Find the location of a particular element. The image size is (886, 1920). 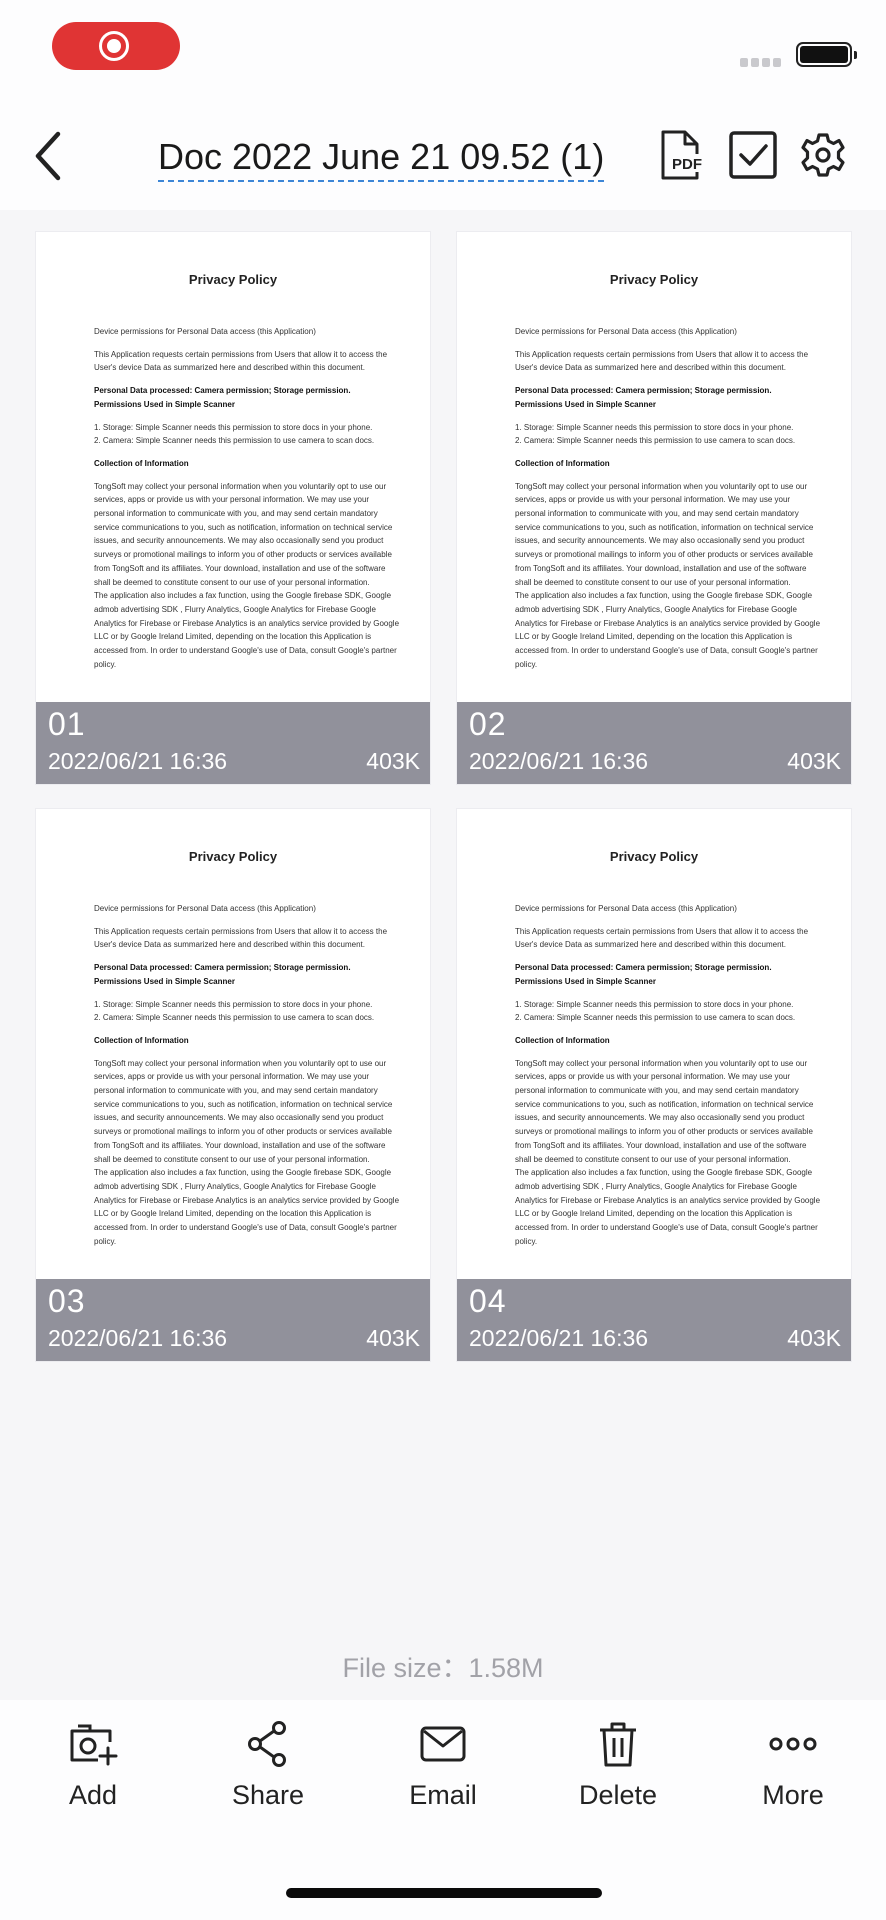

bottom-toolbar: Add Share Email Delete More is located at coordinates (443, 1810).